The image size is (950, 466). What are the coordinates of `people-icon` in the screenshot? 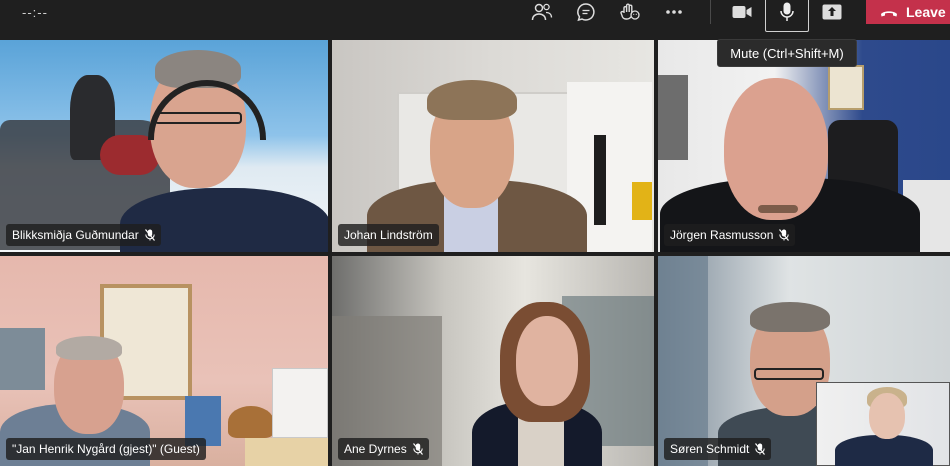 It's located at (542, 12).